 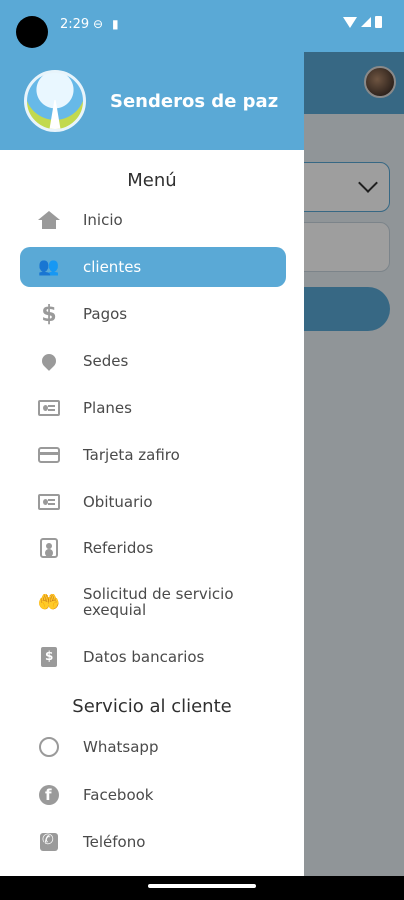 What do you see at coordinates (153, 267) in the screenshot?
I see `menu-item-clientes: 👥 clientes` at bounding box center [153, 267].